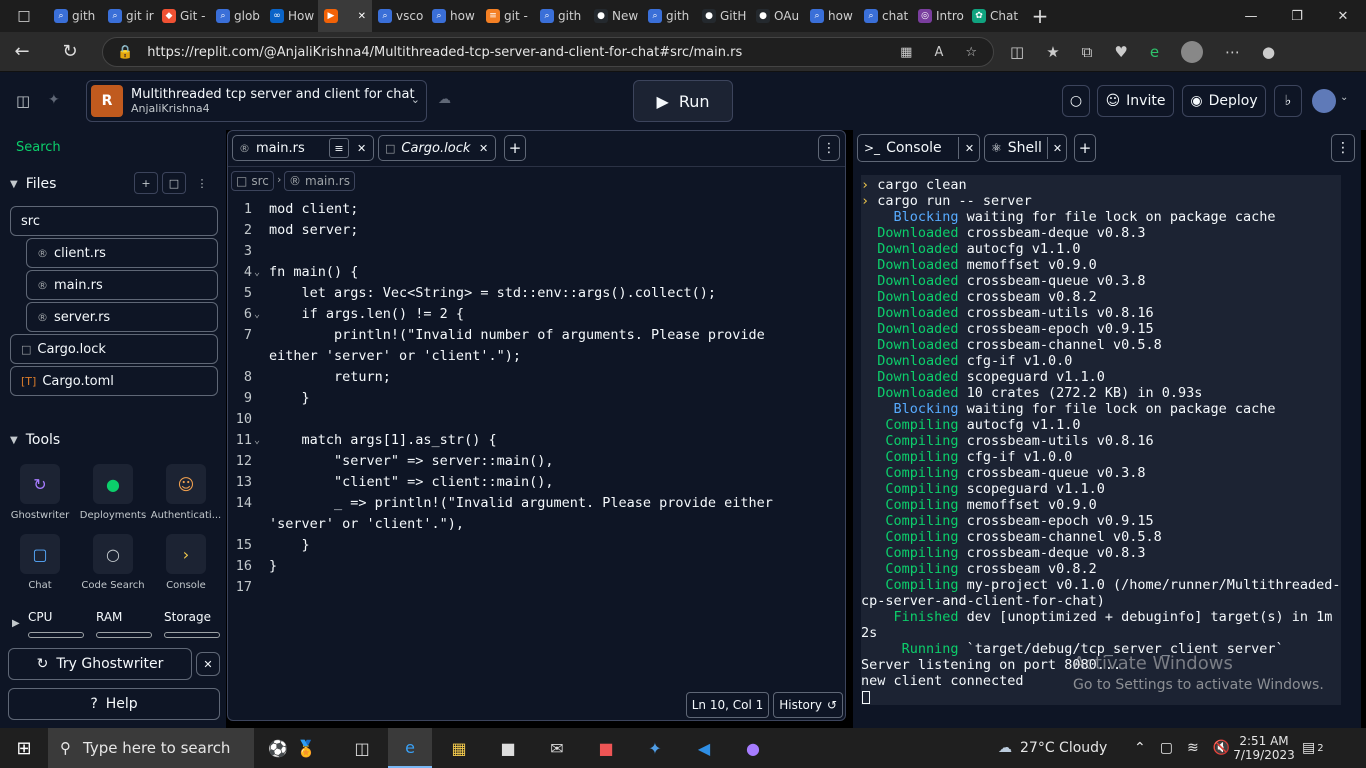 Image resolution: width=1366 pixels, height=768 pixels. Describe the element at coordinates (1076, 101) in the screenshot. I see `search-button: ○` at that location.